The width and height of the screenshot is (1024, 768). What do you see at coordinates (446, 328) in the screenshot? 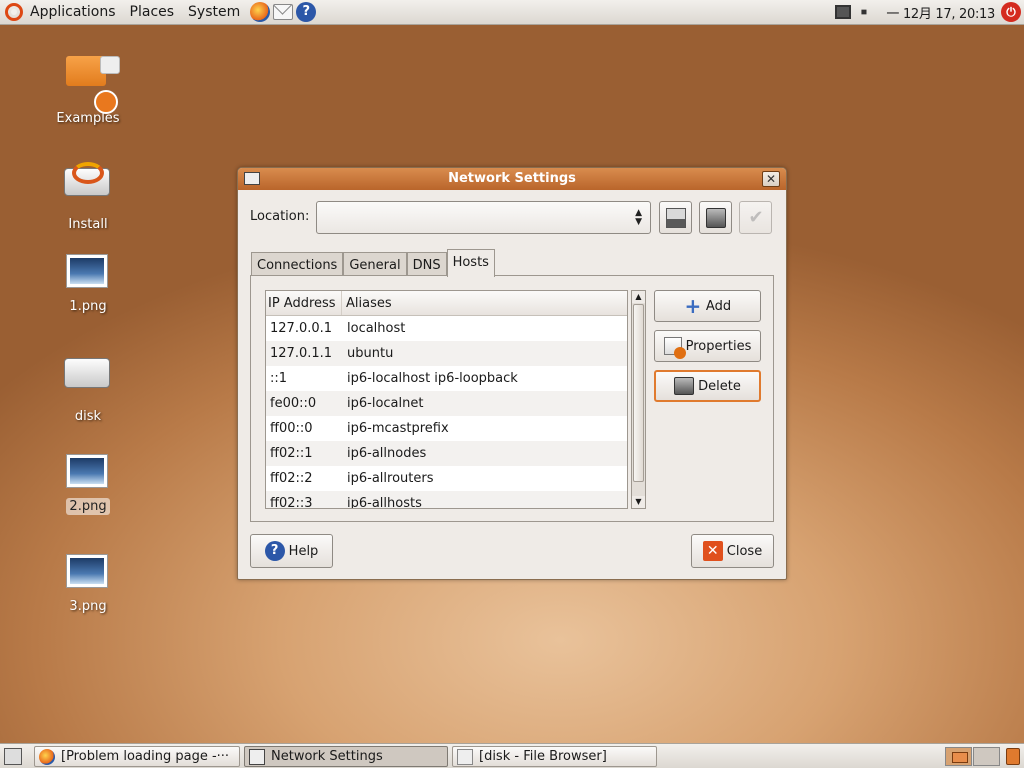
I see `table-row: 127.0.0.1 localhost` at bounding box center [446, 328].